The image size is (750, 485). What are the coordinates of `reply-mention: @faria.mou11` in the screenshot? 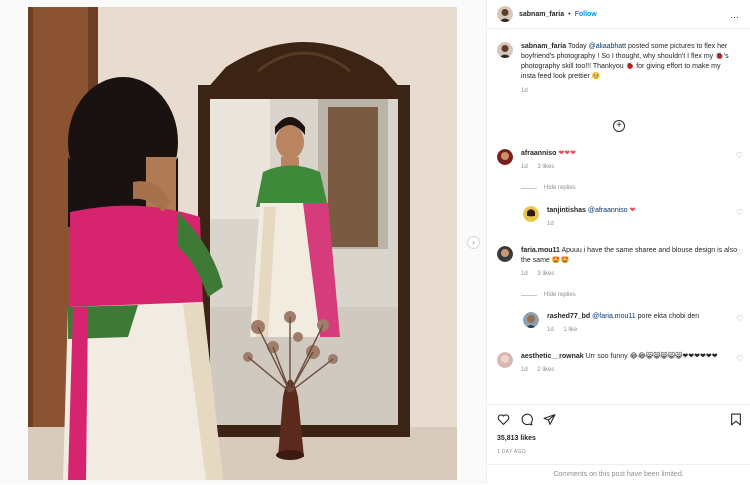 It's located at (614, 316).